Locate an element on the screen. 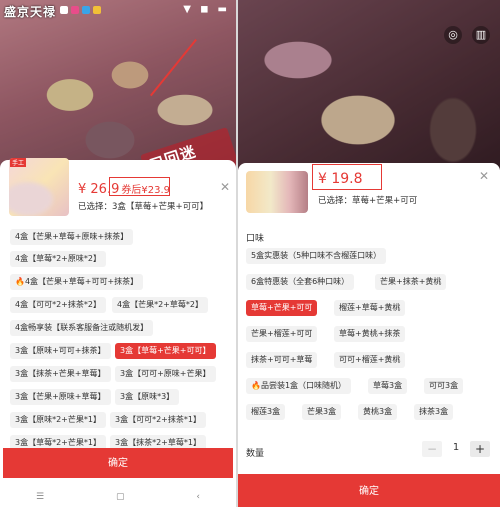 The height and width of the screenshot is (507, 500). quantity-increase-button: + is located at coordinates (480, 449).